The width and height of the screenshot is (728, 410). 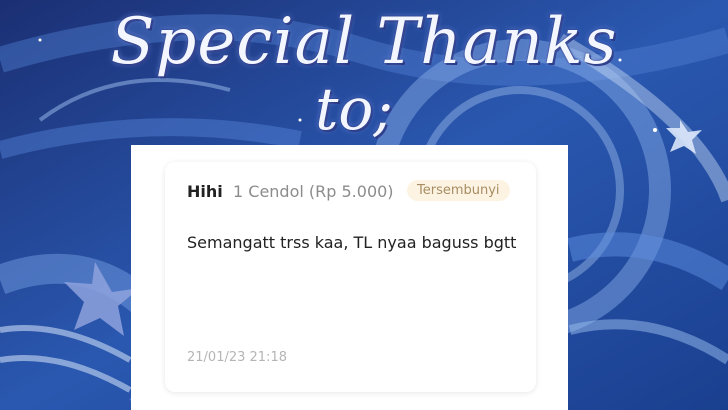 I want to click on donation-amount: 1 Cendol (Rp 5.000), so click(x=313, y=191).